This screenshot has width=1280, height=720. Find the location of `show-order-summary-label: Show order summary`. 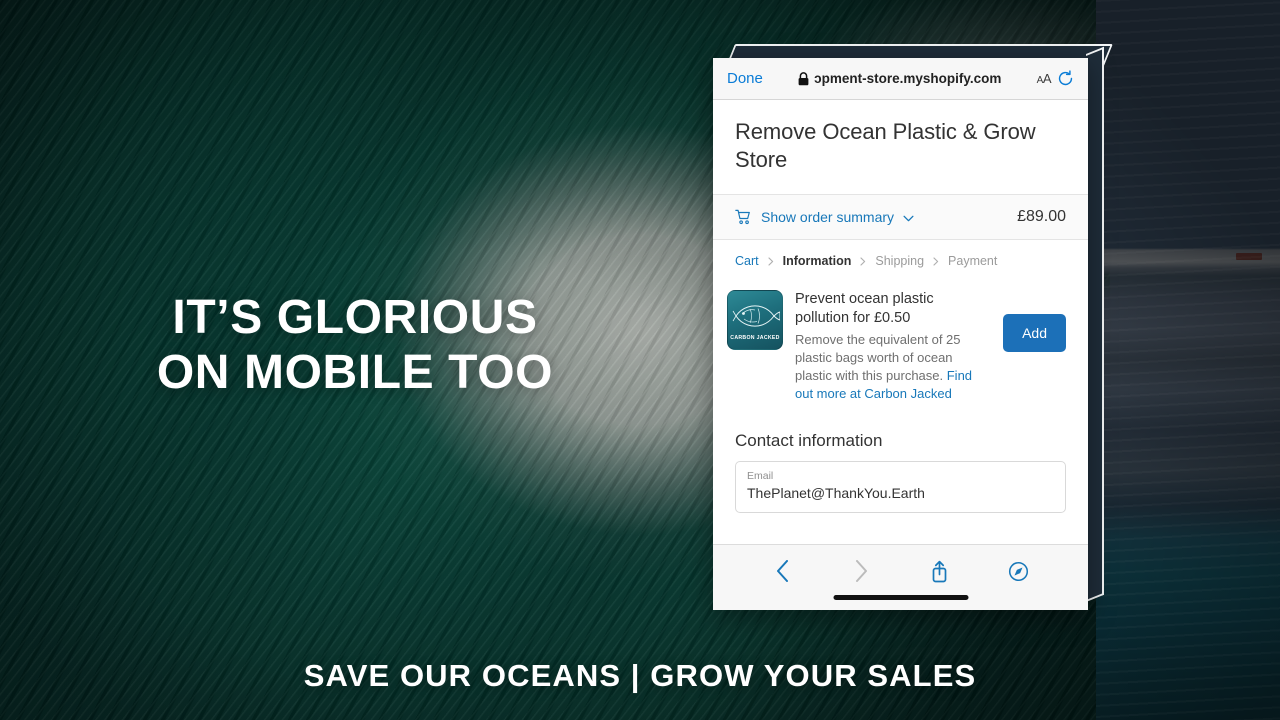

show-order-summary-label: Show order summary is located at coordinates (828, 217).